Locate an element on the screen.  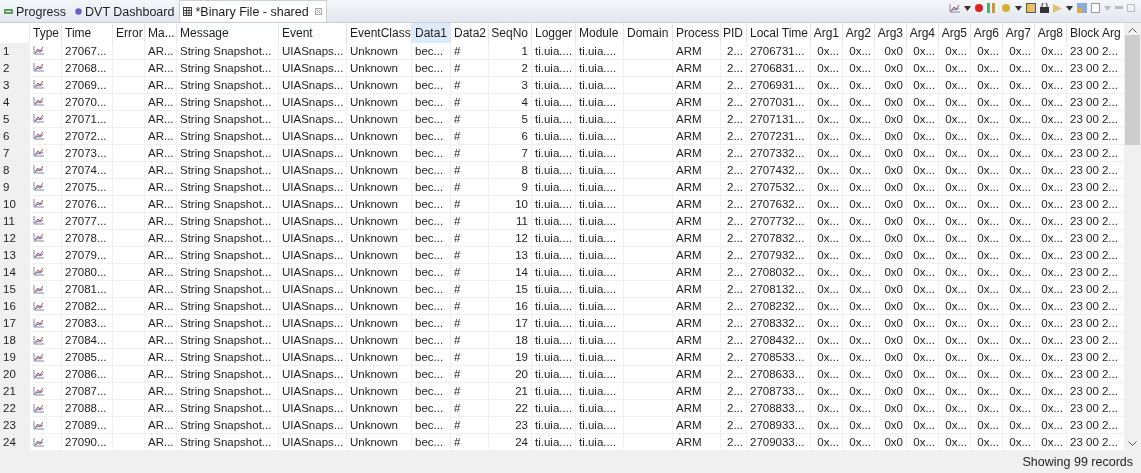
column-header: Error is located at coordinates (129, 33).